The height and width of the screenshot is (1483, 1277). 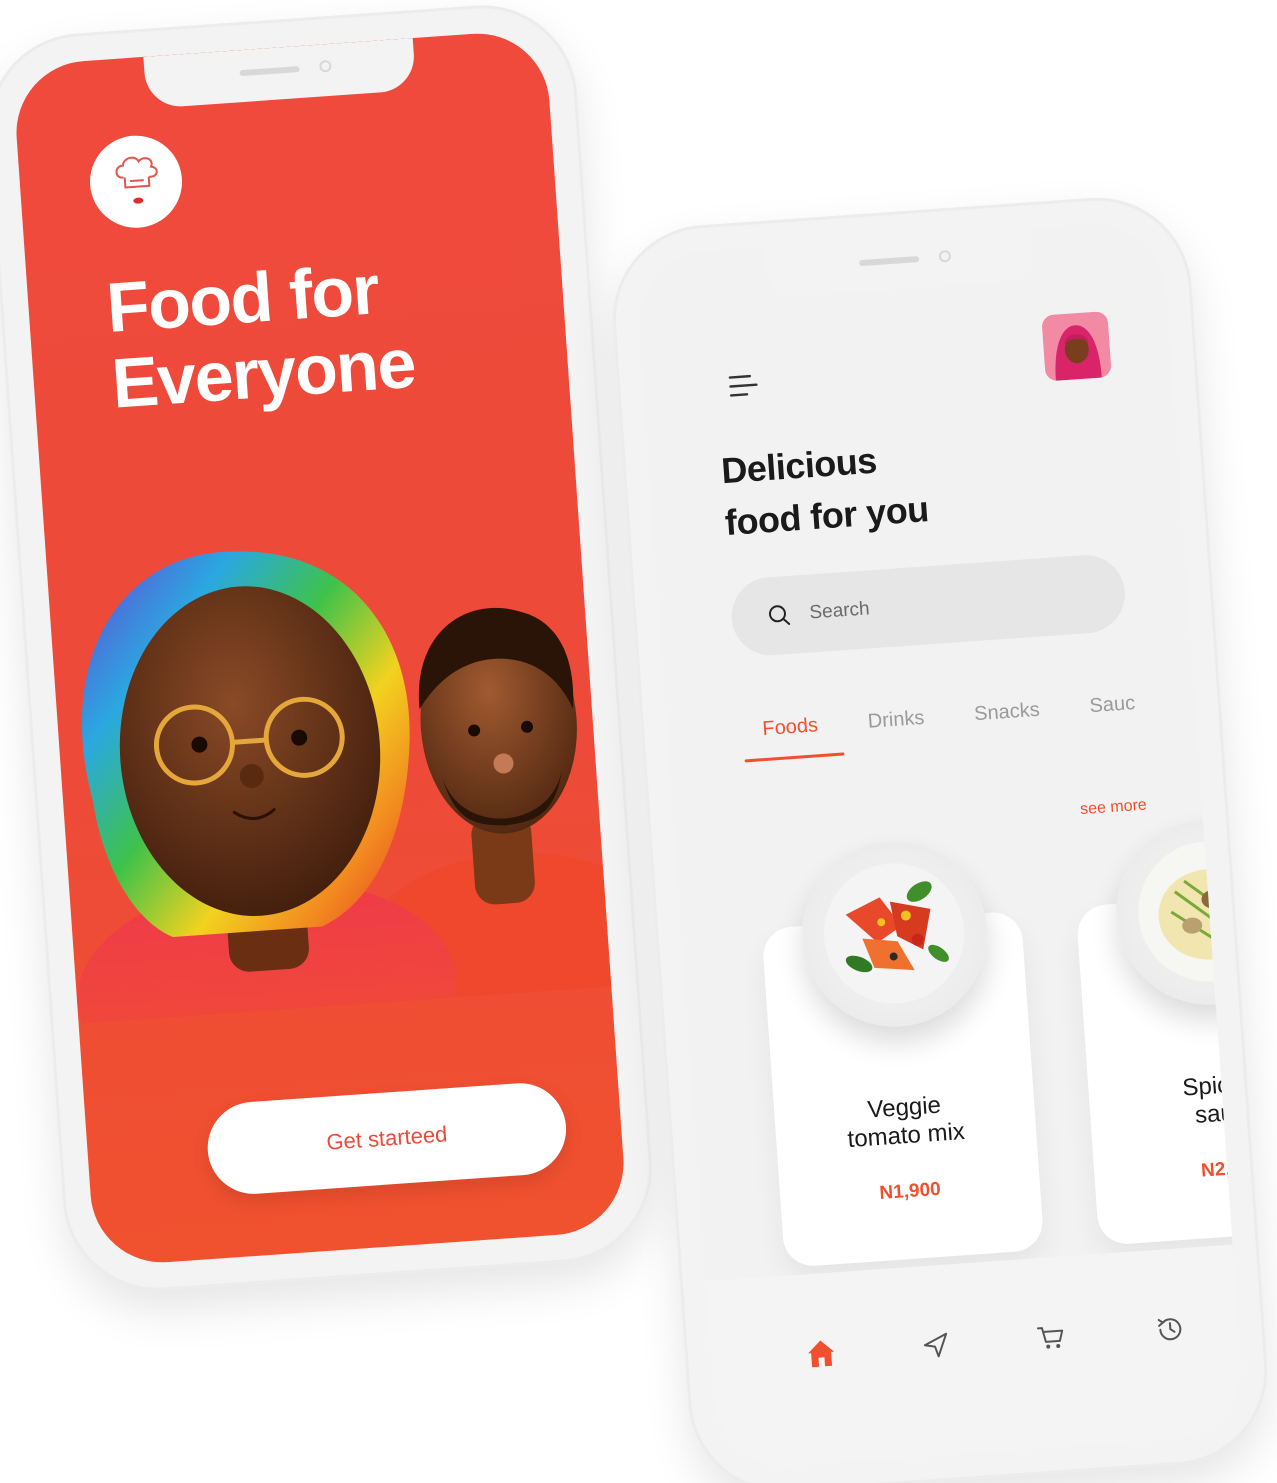 I want to click on search-bar, so click(x=928, y=605).